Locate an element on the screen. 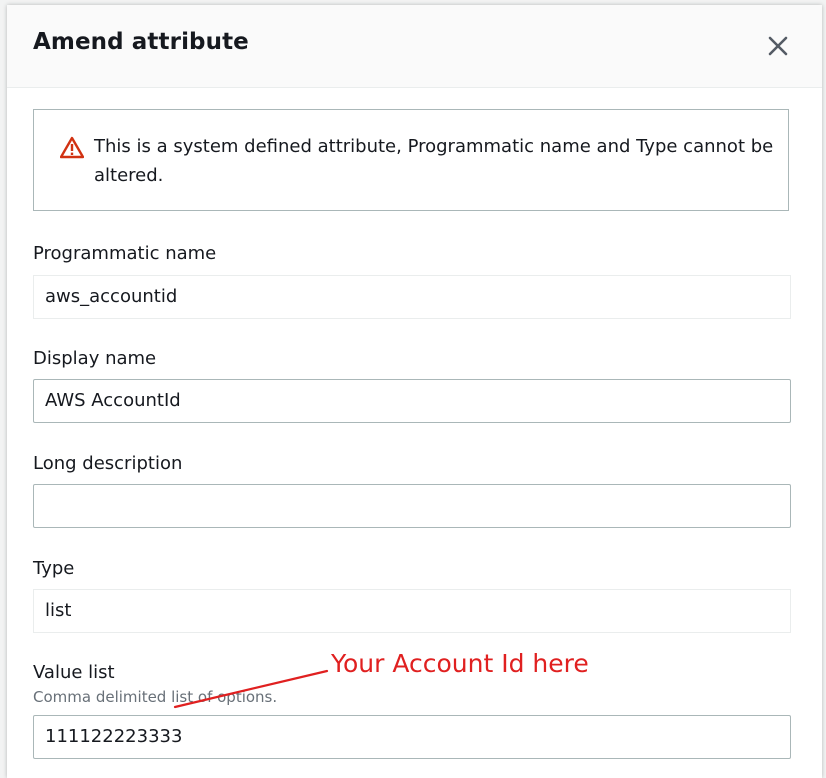 The height and width of the screenshot is (778, 826). programmatic-name-field: aws_accountid is located at coordinates (412, 297).